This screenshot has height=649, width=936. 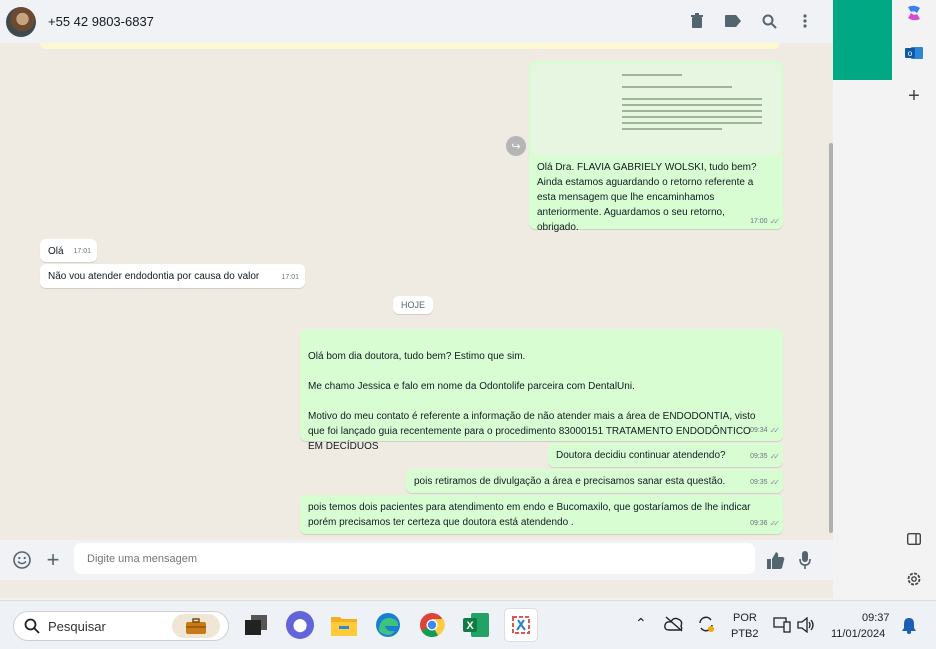 What do you see at coordinates (22, 560) in the screenshot?
I see `emoji-icon` at bounding box center [22, 560].